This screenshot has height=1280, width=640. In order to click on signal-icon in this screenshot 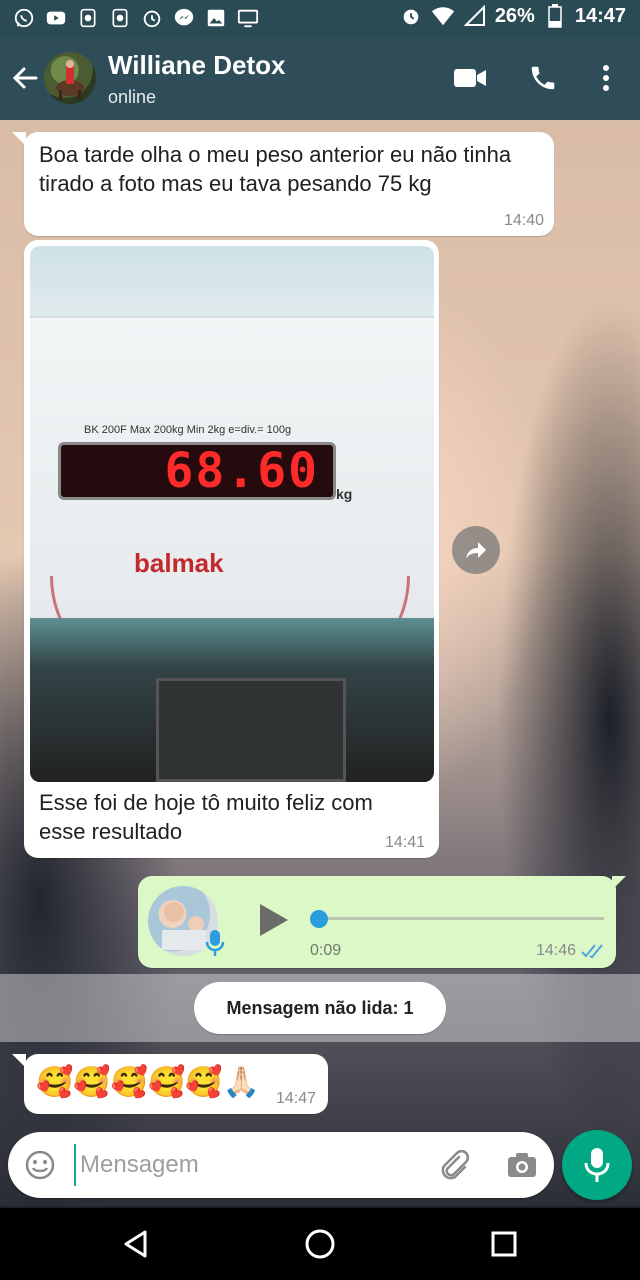, I will do `click(475, 16)`.